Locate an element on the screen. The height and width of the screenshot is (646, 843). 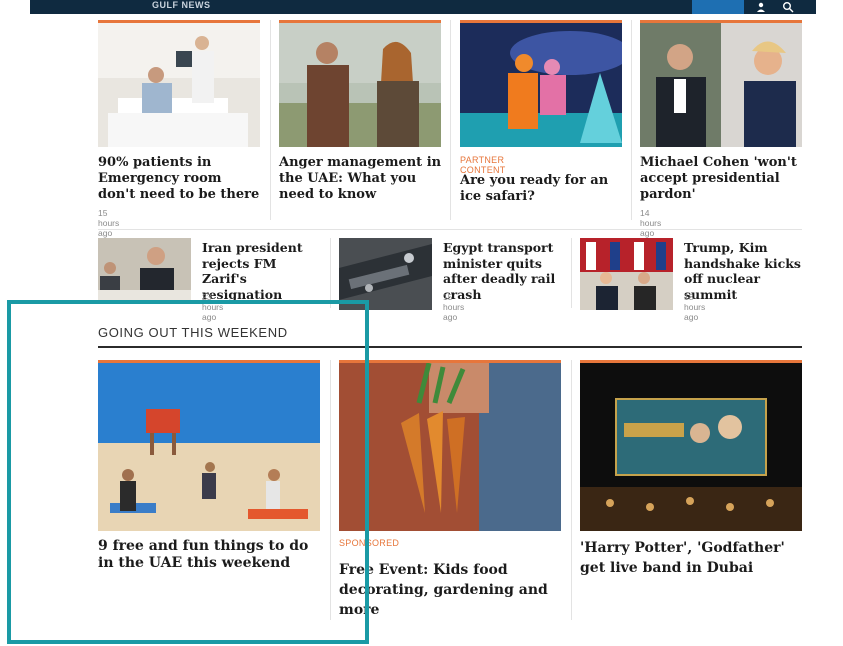
hospital-room-photo is located at coordinates (179, 83).